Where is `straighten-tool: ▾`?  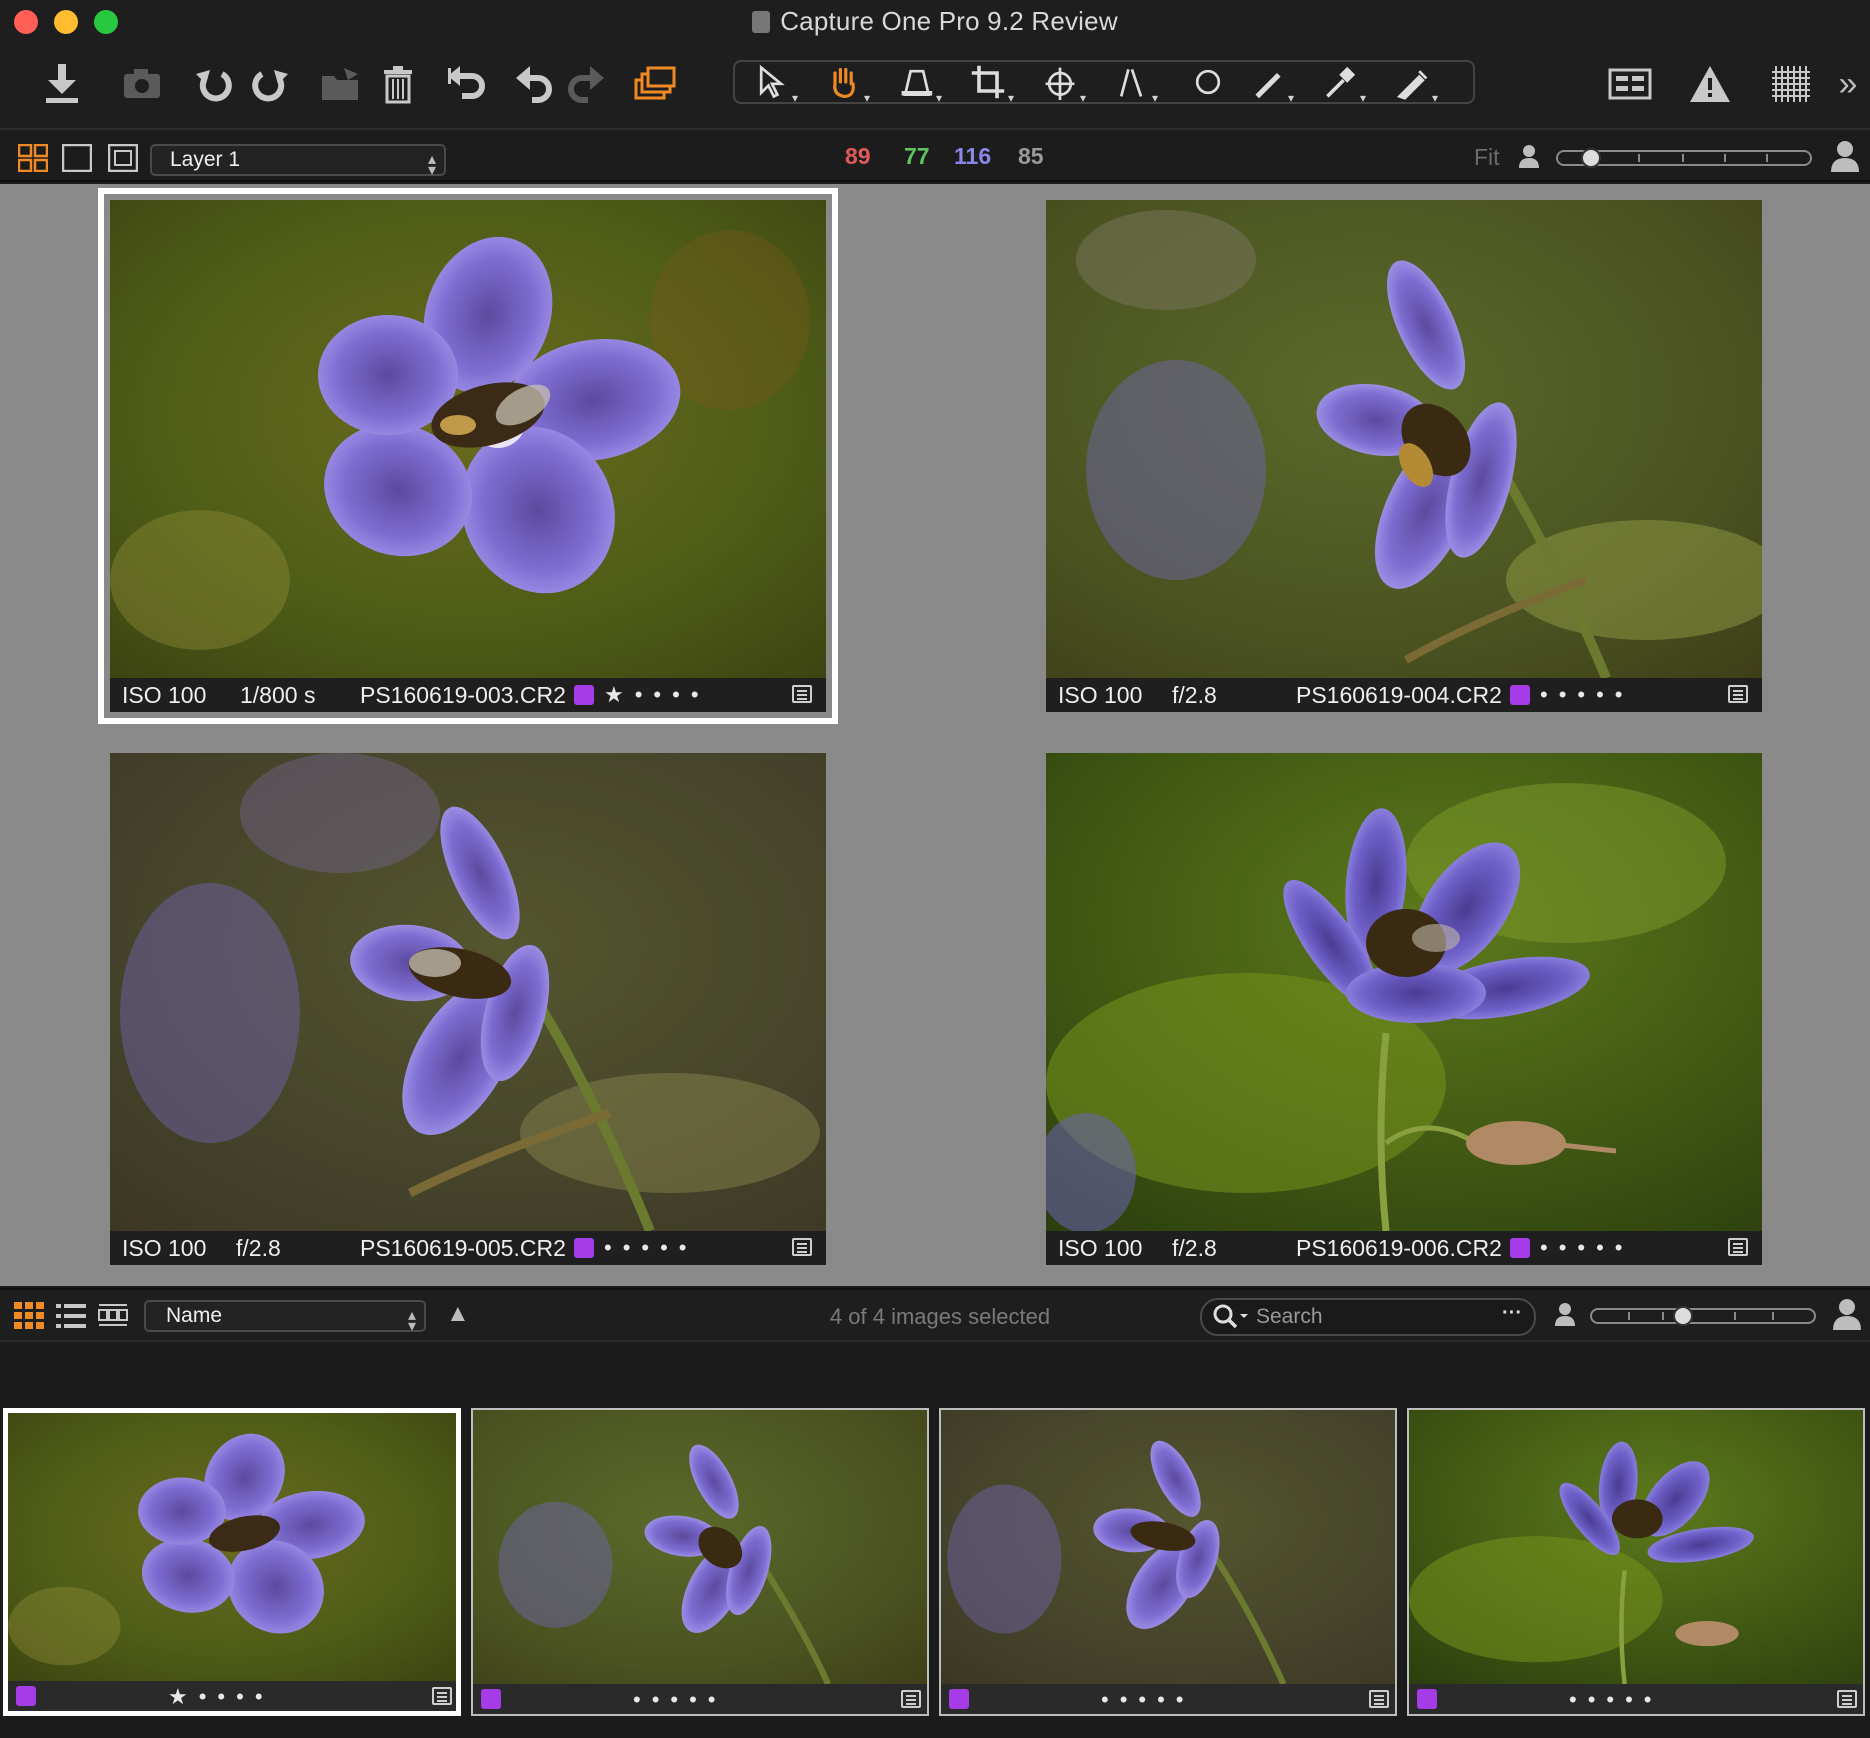
straighten-tool: ▾ is located at coordinates (1136, 83).